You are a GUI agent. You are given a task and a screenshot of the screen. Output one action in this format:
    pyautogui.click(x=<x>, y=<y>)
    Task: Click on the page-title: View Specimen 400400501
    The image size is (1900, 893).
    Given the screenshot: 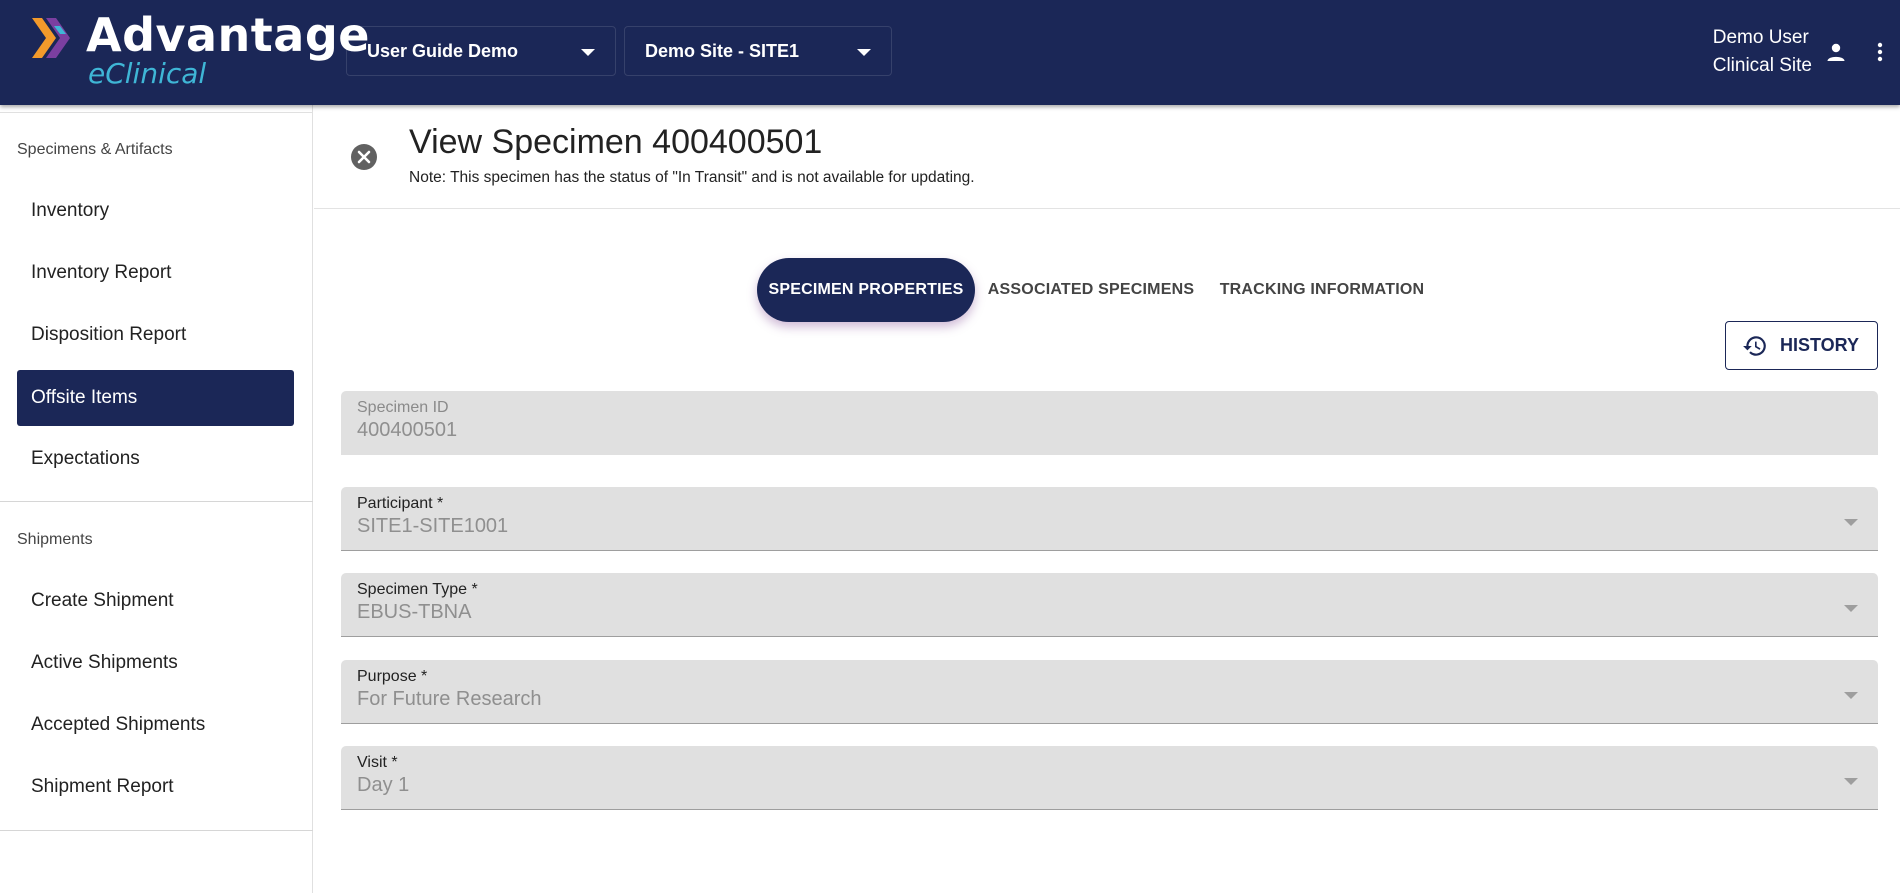 What is the action you would take?
    pyautogui.click(x=616, y=142)
    